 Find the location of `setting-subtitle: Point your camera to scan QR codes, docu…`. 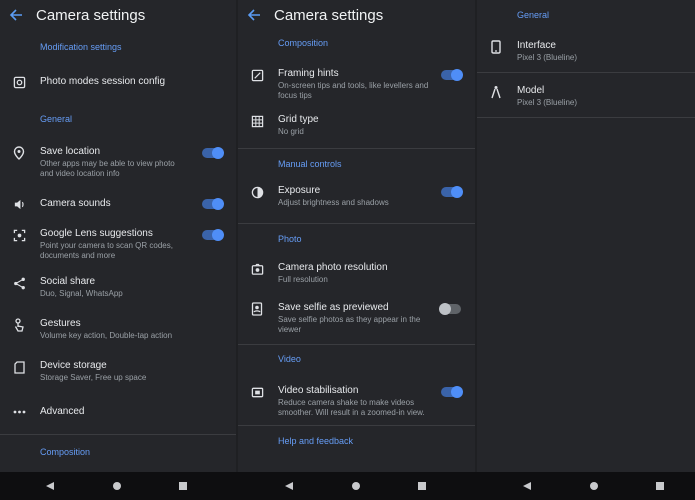

setting-subtitle: Point your camera to scan QR codes, docu… is located at coordinates (106, 250).